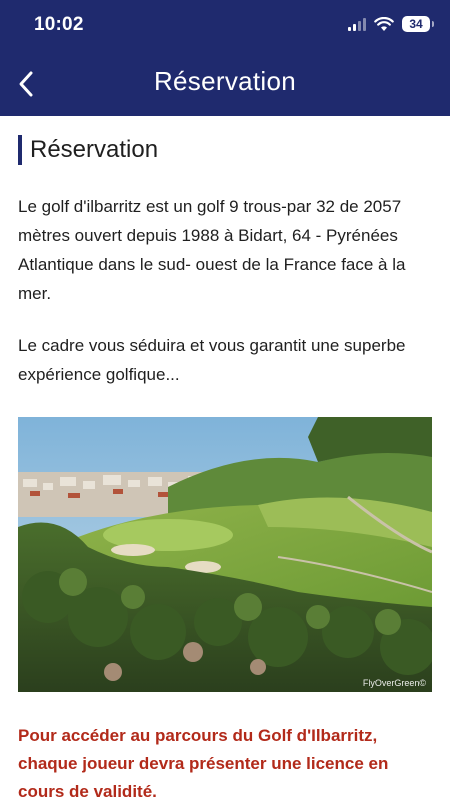  I want to click on status-icons: 34, so click(391, 24).